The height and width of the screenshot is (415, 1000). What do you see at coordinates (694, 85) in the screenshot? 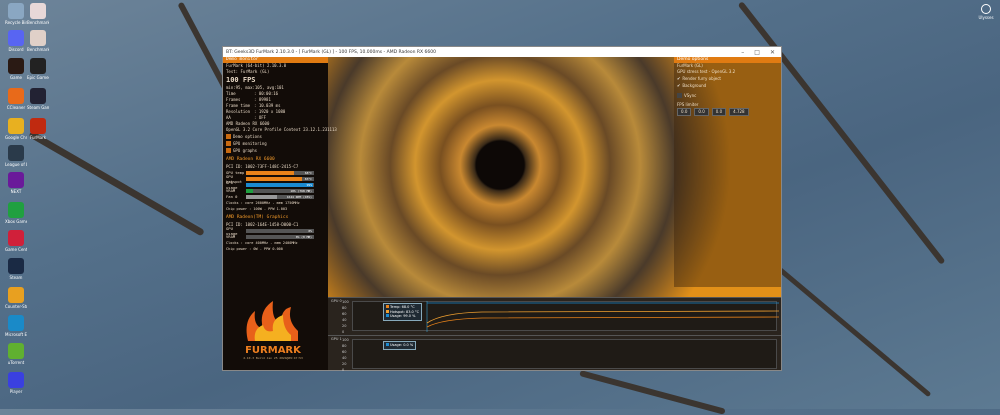
I see `checkbox-label: Background` at bounding box center [694, 85].